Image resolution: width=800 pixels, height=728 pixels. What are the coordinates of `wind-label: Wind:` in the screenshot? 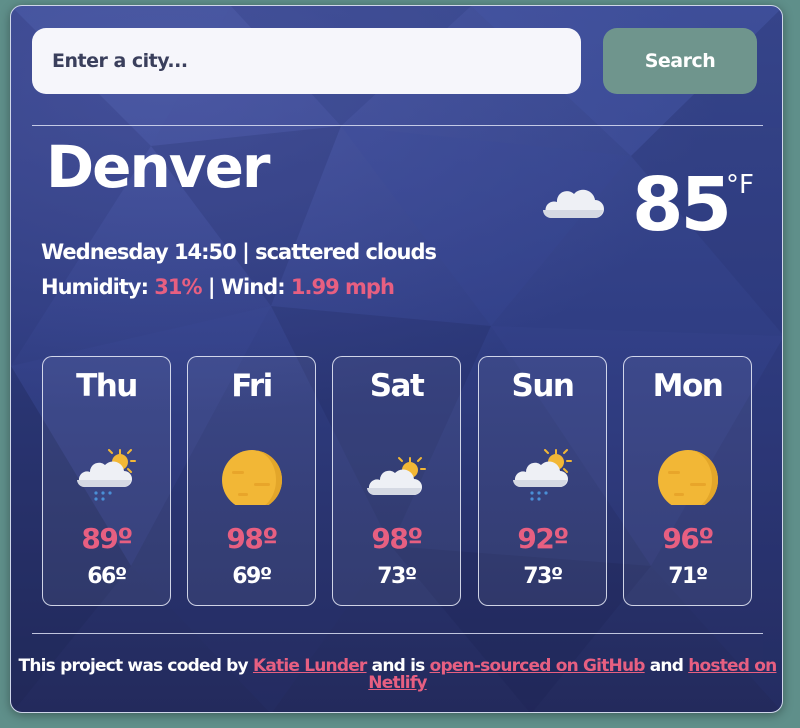 It's located at (253, 286).